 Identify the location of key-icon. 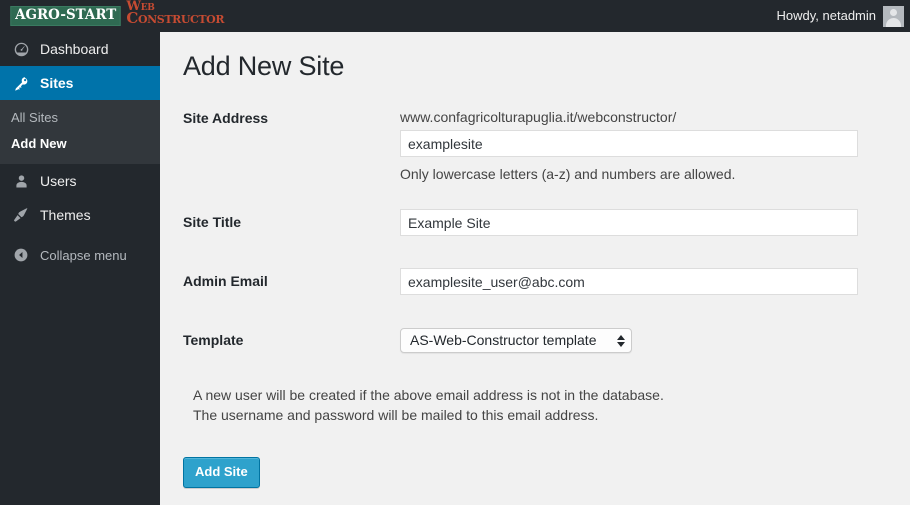
(21, 83).